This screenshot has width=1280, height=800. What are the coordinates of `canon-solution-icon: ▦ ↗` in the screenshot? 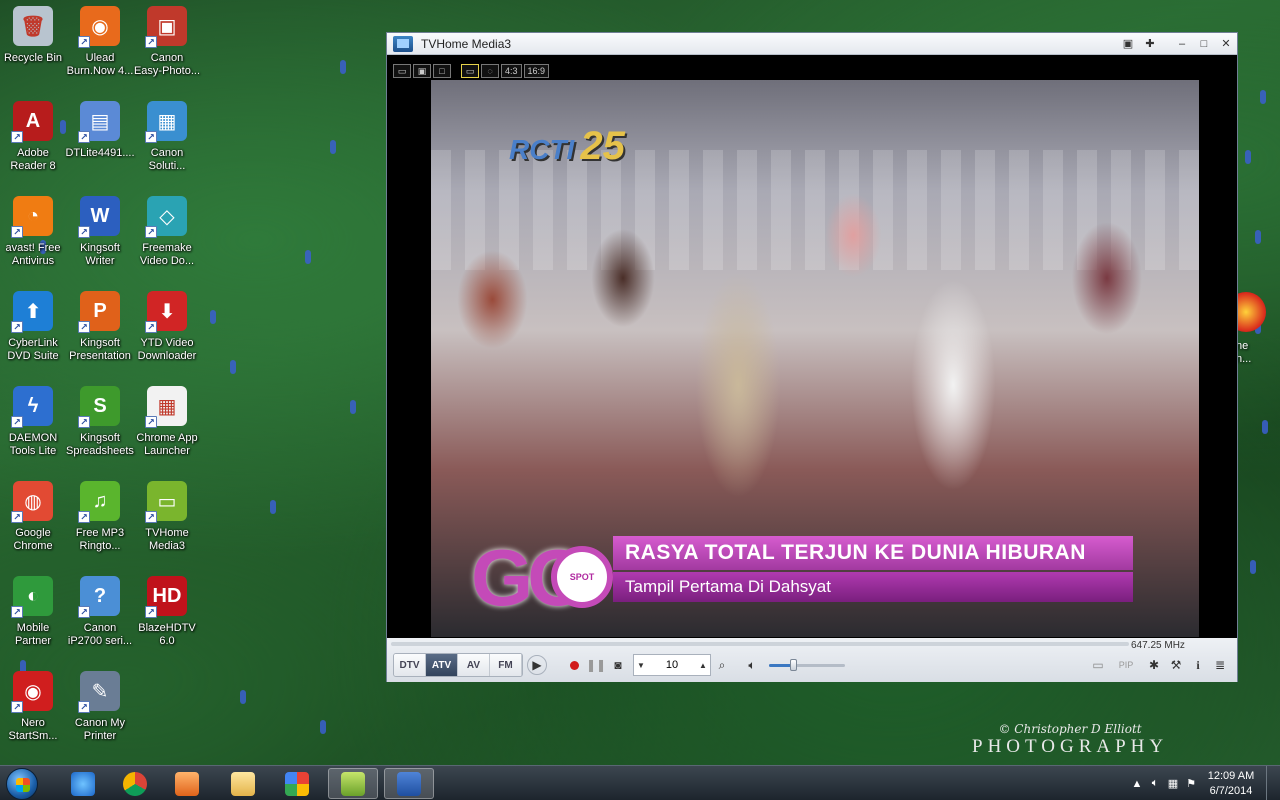 It's located at (166, 122).